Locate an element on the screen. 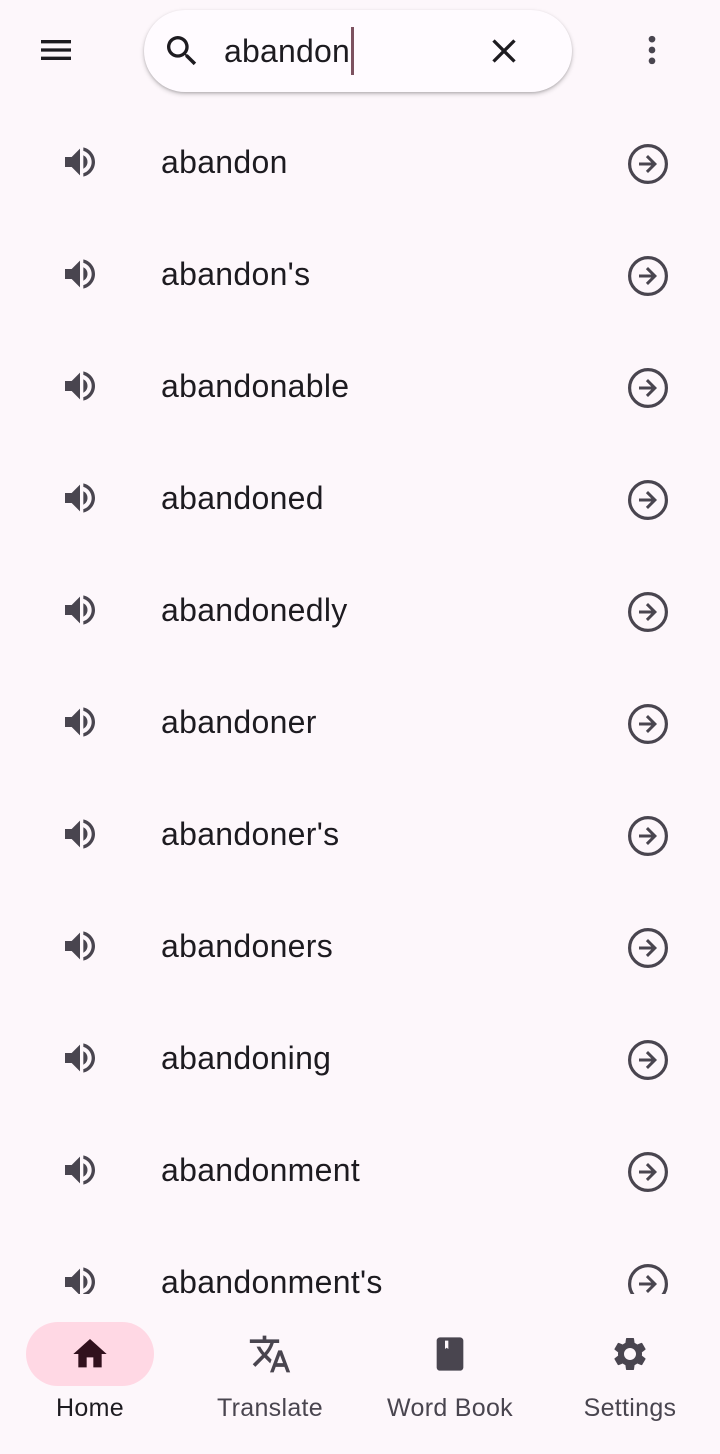  nav-item-home: Home is located at coordinates (90, 1375).